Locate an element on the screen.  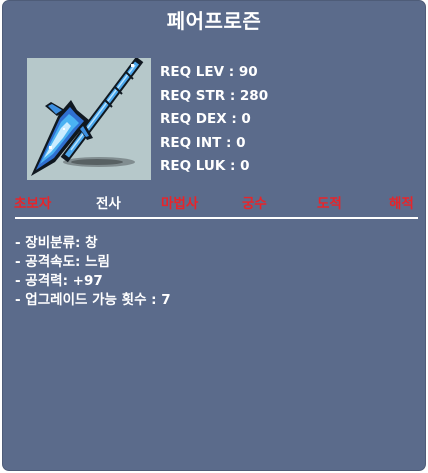
stat-attack-speed: - 공격속도: 느림 is located at coordinates (62, 262).